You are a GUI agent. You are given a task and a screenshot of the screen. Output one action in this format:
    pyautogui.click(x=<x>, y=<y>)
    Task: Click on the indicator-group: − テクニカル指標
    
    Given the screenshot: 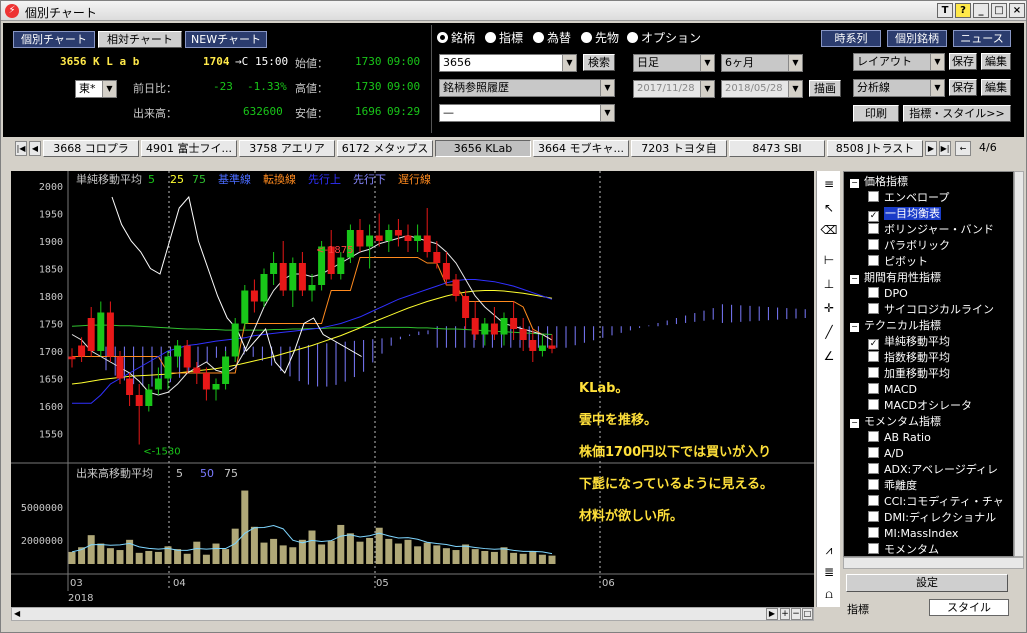 What is the action you would take?
    pyautogui.click(x=895, y=326)
    